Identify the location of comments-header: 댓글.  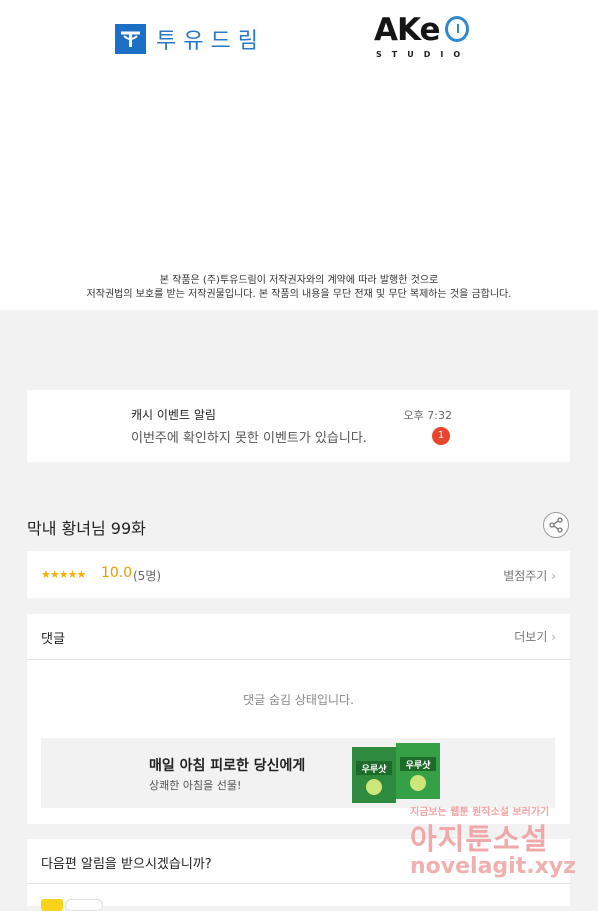
(53, 639).